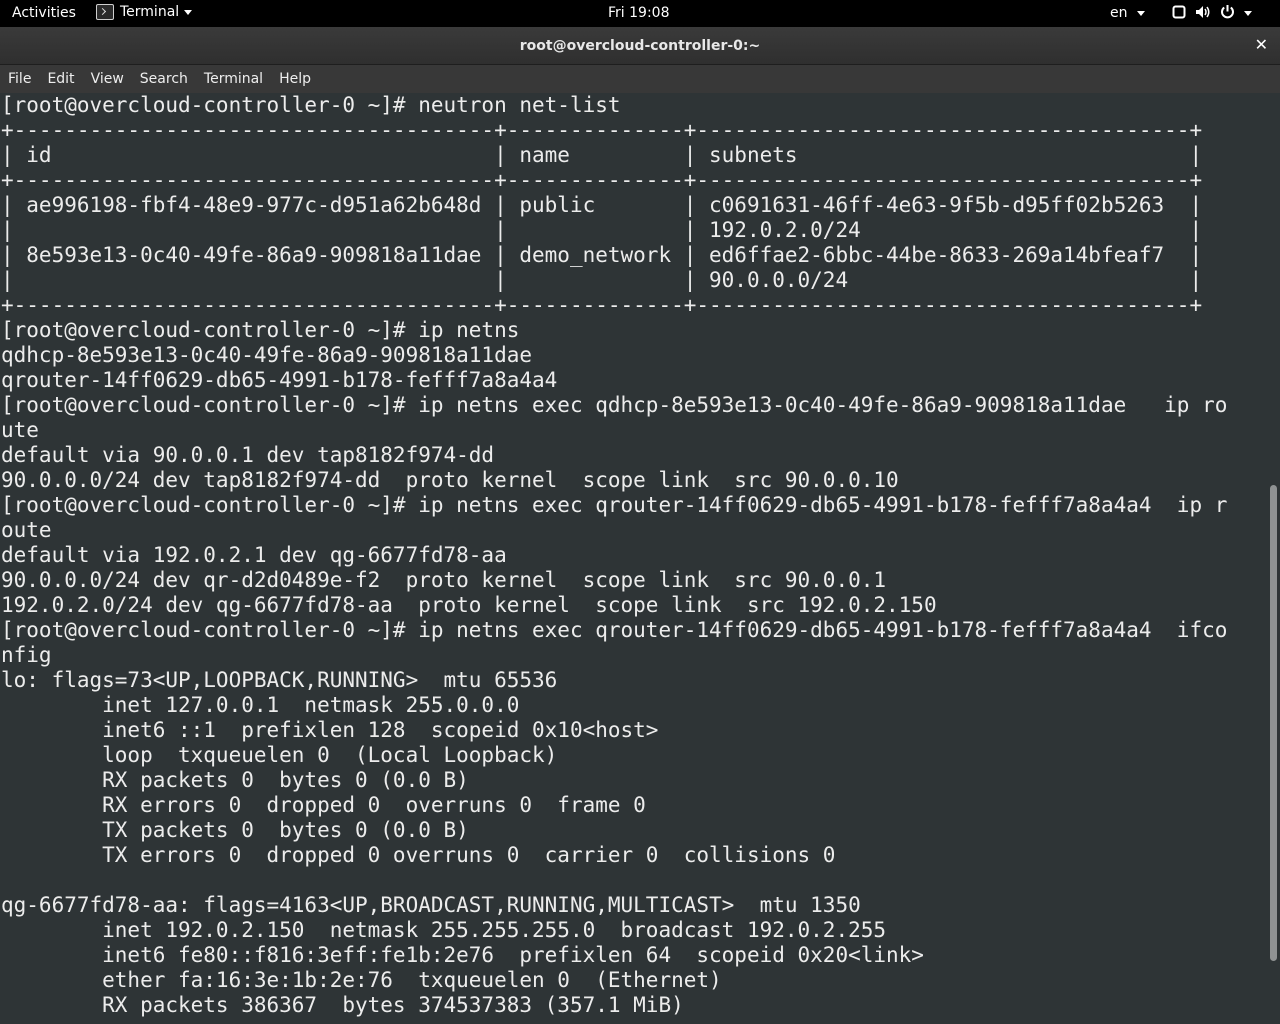 This screenshot has width=1280, height=1024. What do you see at coordinates (26, 530) in the screenshot?
I see `terminal-line: oute` at bounding box center [26, 530].